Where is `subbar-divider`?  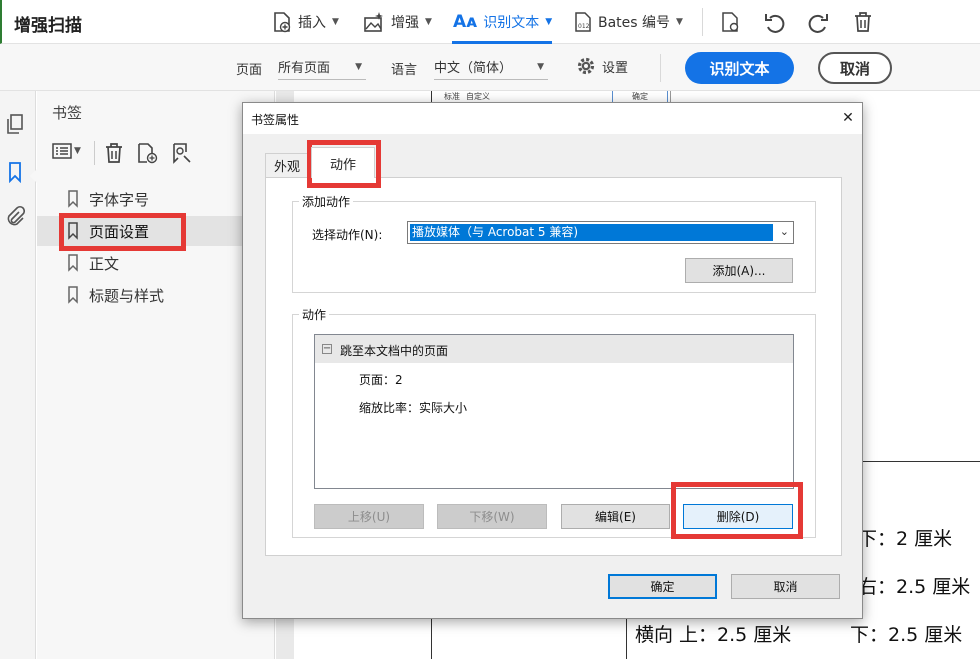
subbar-divider is located at coordinates (660, 68).